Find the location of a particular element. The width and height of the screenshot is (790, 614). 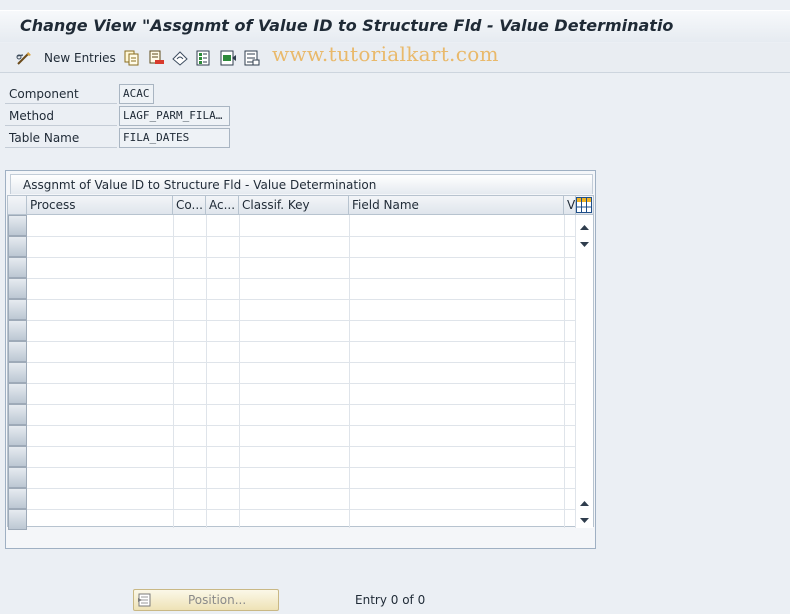

table-name-label: Table Name is located at coordinates (61, 138).